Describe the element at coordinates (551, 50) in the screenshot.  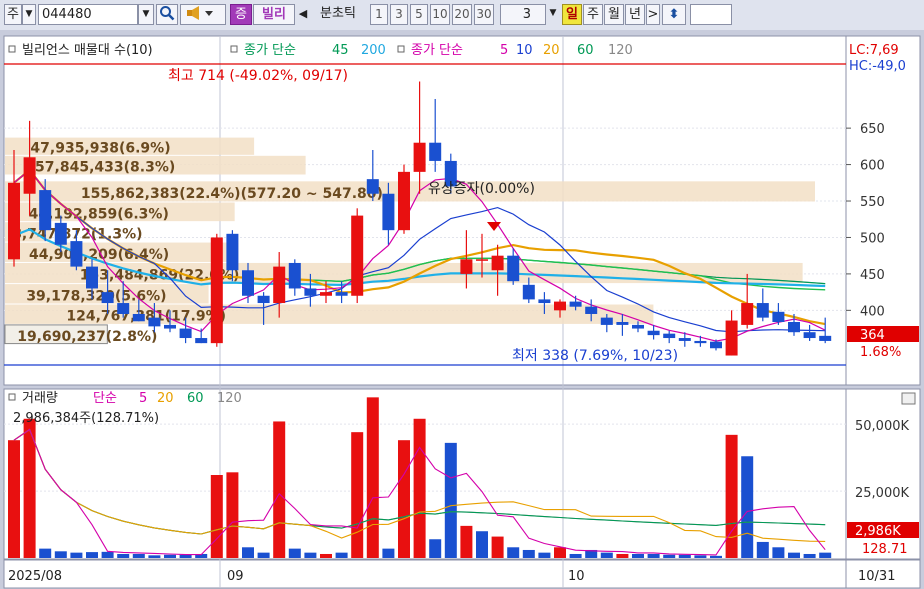
I see `legend-b-value-20: 20` at that location.